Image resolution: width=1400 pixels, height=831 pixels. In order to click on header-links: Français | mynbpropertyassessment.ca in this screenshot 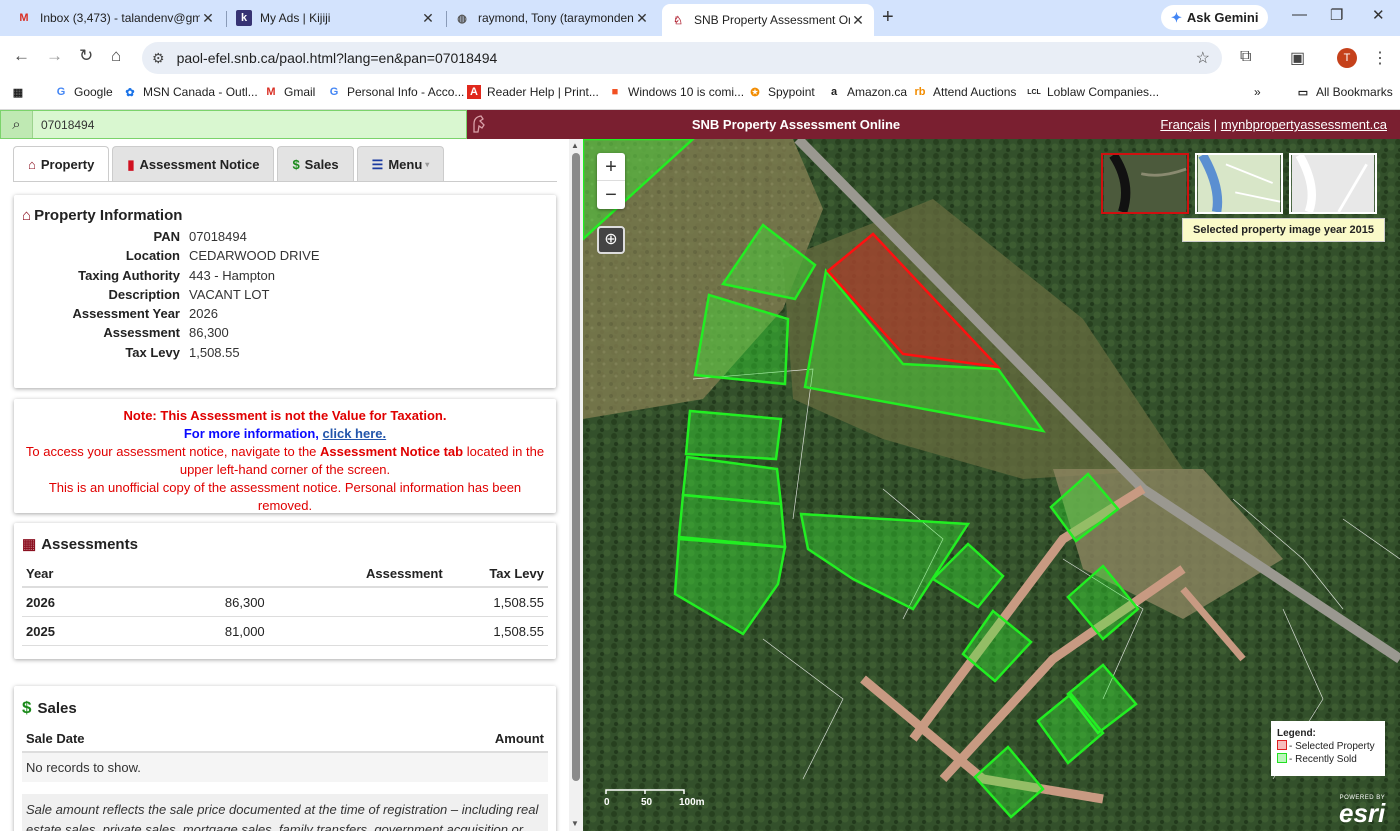, I will do `click(1273, 124)`.